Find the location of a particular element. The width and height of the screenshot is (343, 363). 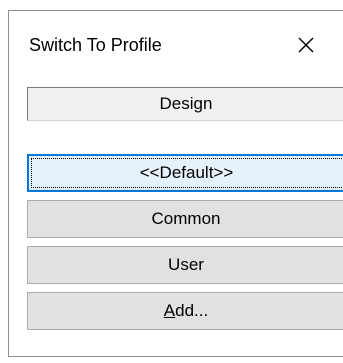

dialog-title: Switch To Profile is located at coordinates (95, 45).